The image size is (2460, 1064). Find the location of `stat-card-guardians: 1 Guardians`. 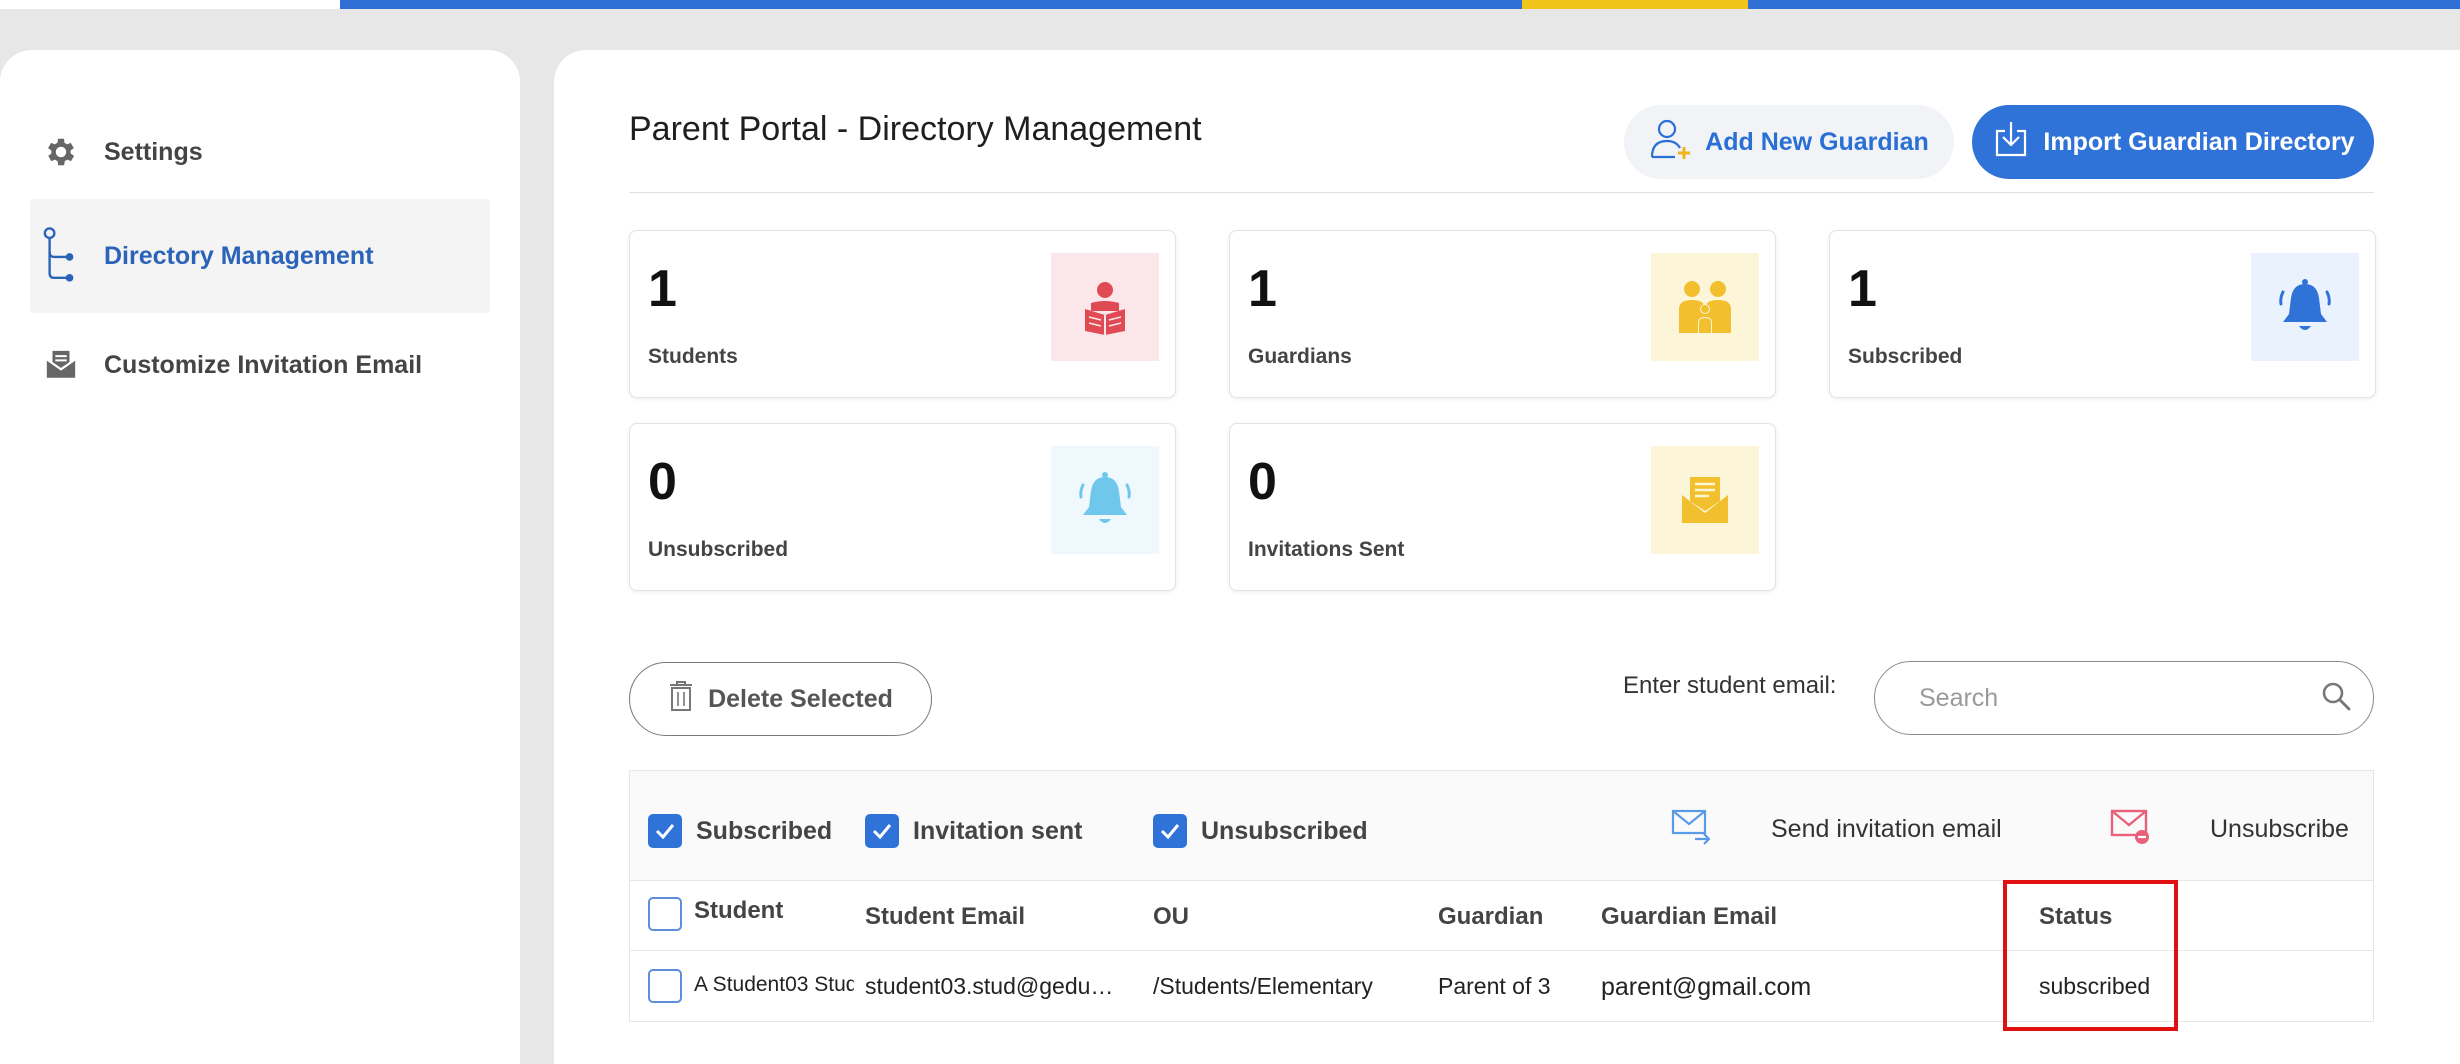

stat-card-guardians: 1 Guardians is located at coordinates (1502, 314).